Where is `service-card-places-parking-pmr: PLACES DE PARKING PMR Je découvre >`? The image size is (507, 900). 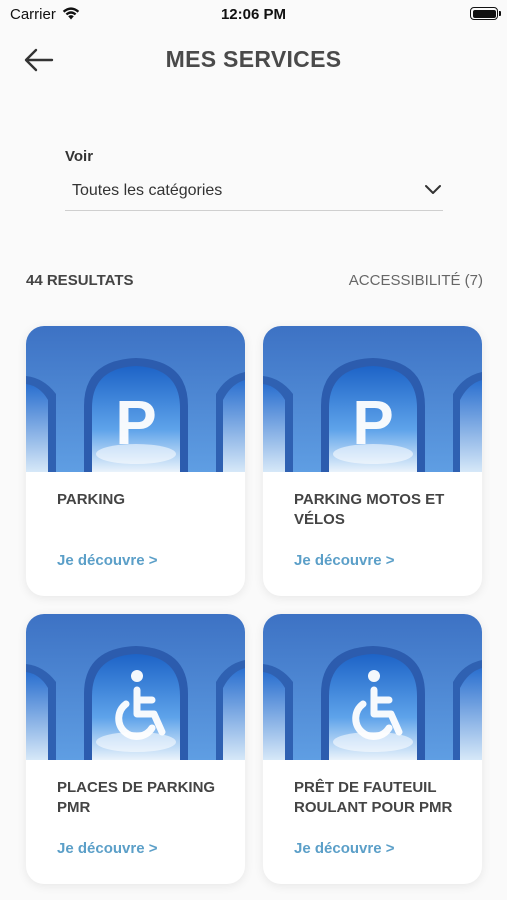
service-card-places-parking-pmr: PLACES DE PARKING PMR Je découvre > is located at coordinates (135, 749).